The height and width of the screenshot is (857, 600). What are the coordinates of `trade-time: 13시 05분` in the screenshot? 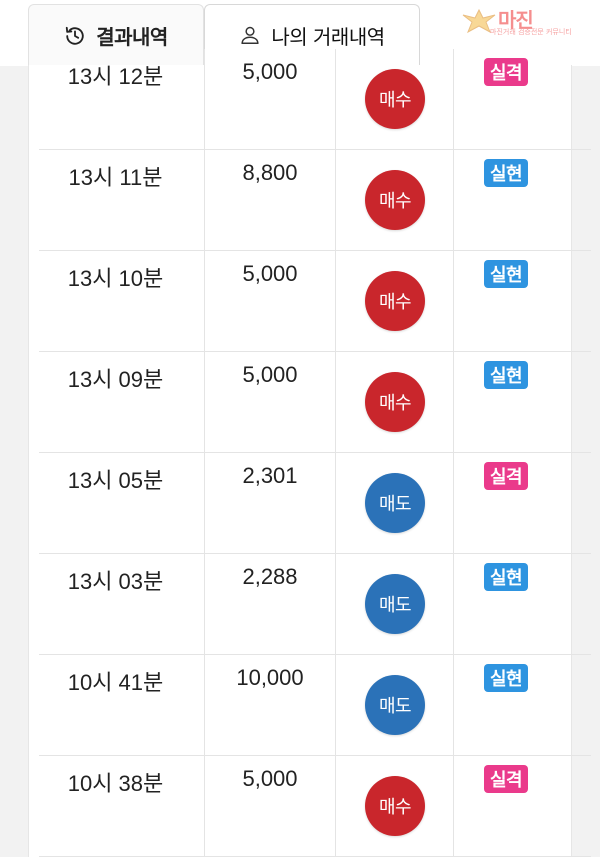 It's located at (115, 480).